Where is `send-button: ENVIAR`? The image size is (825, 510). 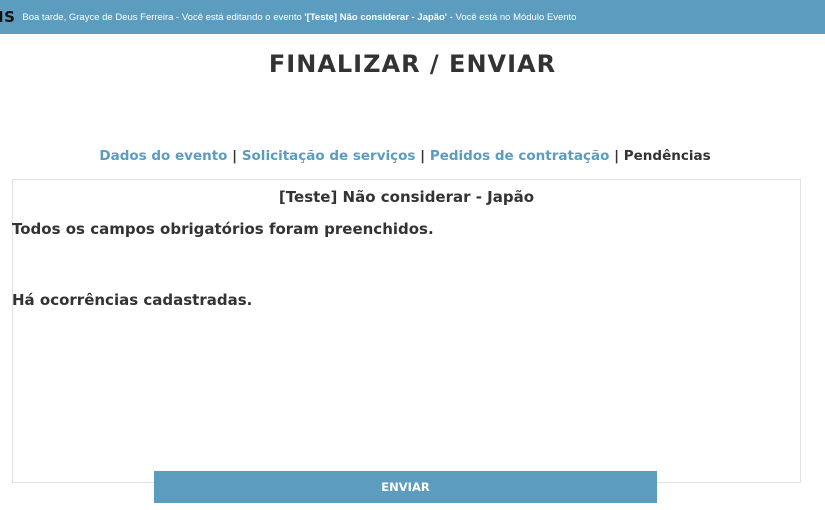
send-button: ENVIAR is located at coordinates (405, 487).